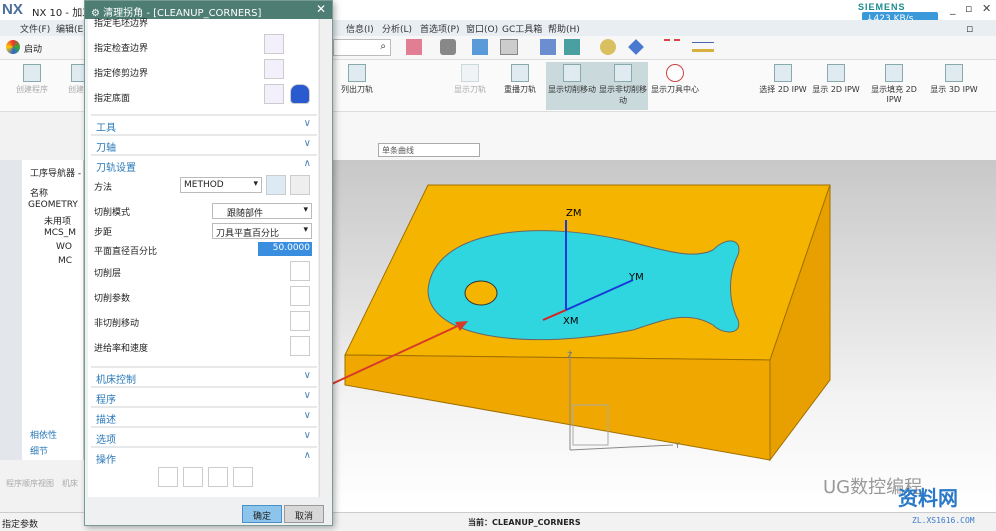 This screenshot has height=531, width=996. Describe the element at coordinates (204, 164) in the screenshot. I see `section-path-settings: 刀轨设置 ∧` at that location.